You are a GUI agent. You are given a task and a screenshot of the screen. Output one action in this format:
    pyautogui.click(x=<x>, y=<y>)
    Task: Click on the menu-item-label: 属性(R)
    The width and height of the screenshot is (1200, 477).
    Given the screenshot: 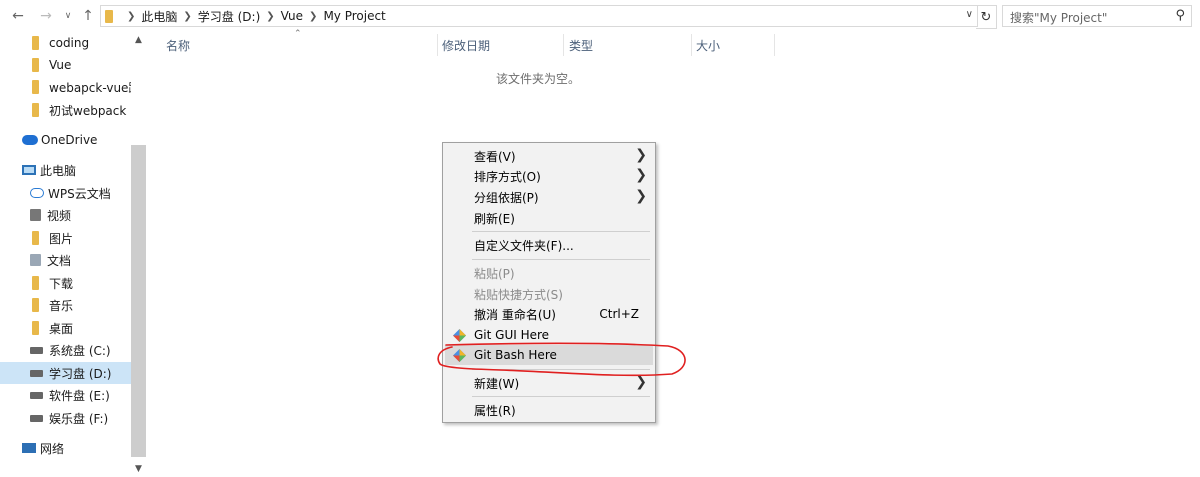 What is the action you would take?
    pyautogui.click(x=495, y=410)
    